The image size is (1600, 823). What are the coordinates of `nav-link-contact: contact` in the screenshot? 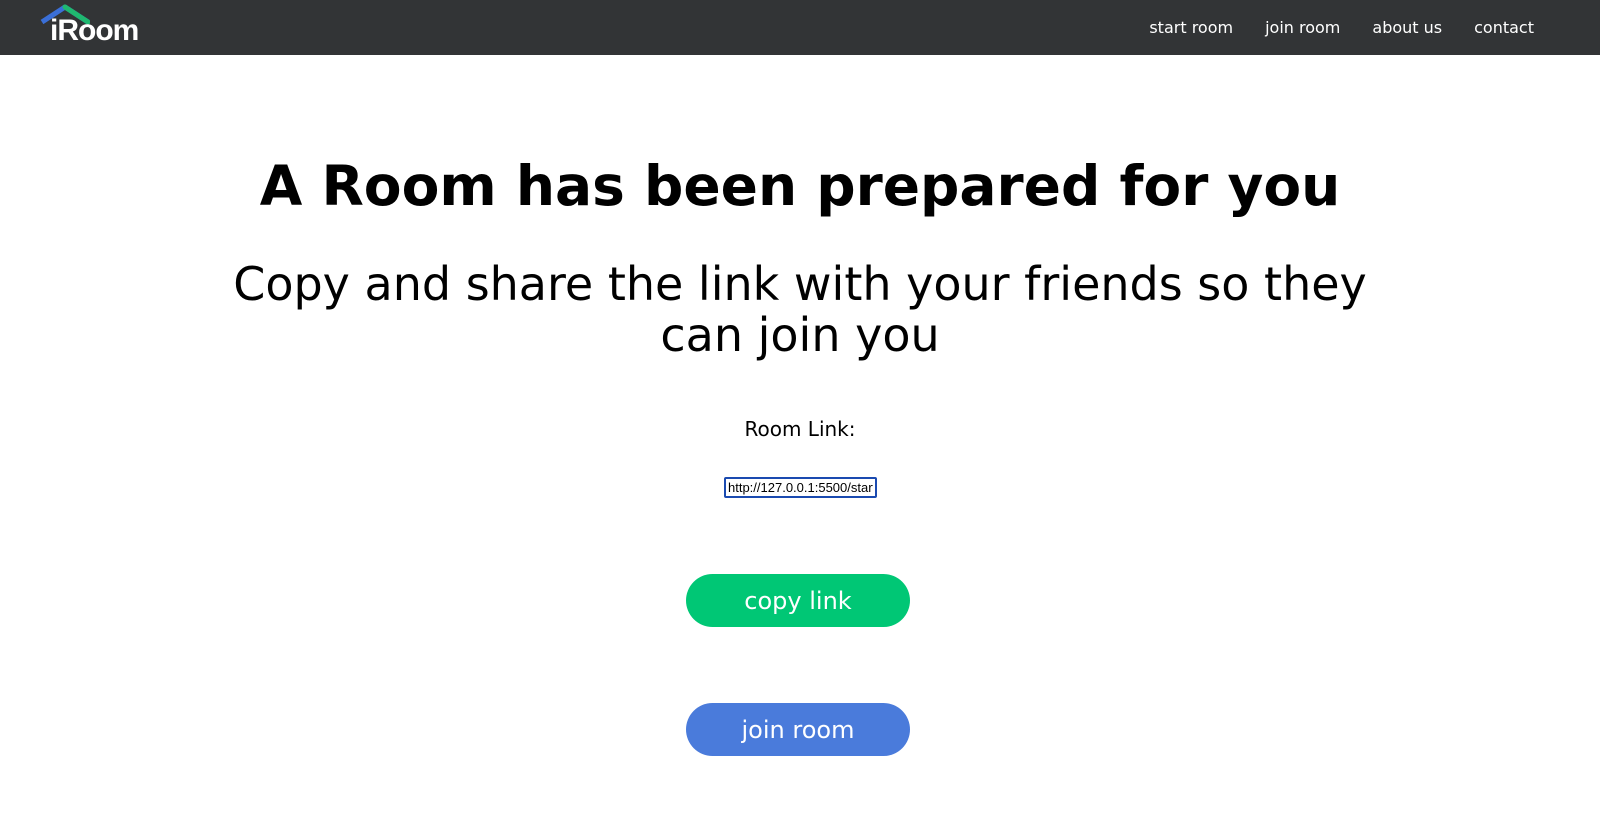 It's located at (1504, 27).